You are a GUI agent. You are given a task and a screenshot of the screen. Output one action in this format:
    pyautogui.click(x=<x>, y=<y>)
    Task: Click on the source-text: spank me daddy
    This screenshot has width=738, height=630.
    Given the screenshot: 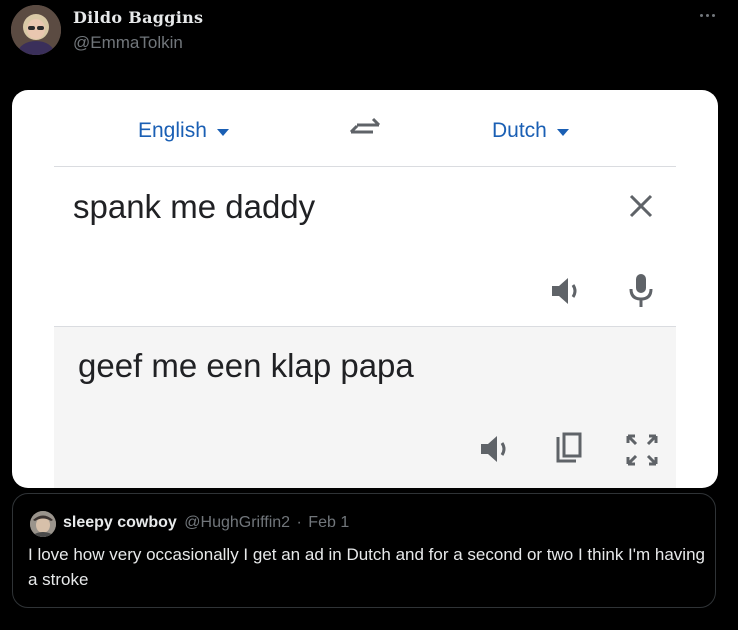 What is the action you would take?
    pyautogui.click(x=194, y=206)
    